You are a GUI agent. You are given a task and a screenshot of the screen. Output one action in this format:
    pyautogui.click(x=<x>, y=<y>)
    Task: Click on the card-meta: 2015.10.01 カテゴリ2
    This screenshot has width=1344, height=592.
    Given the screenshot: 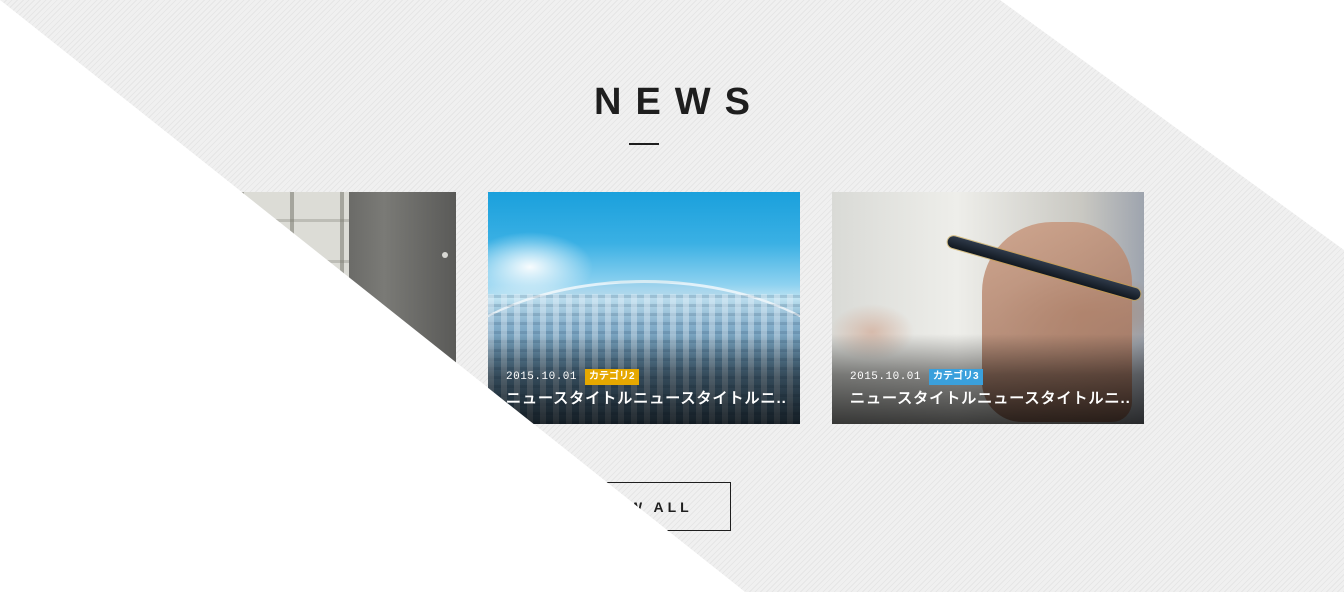 What is the action you would take?
    pyautogui.click(x=572, y=377)
    